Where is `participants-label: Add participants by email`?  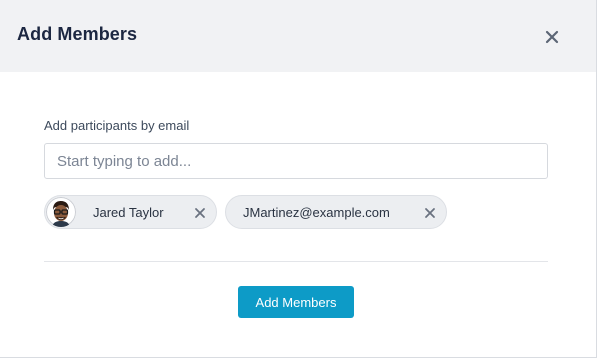 participants-label: Add participants by email is located at coordinates (117, 125).